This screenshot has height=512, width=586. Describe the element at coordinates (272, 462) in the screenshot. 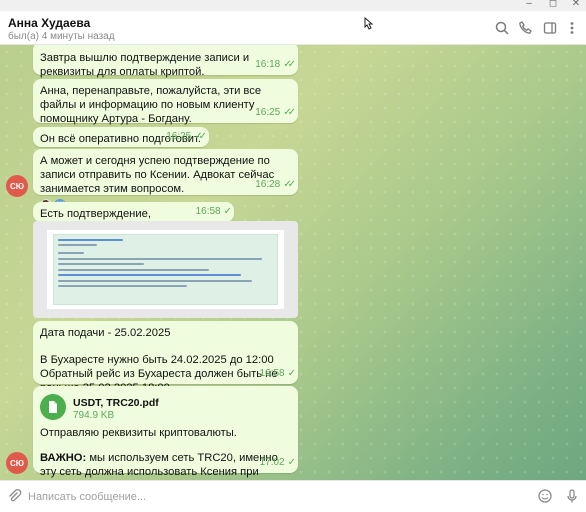

I see `message-time: 17:02` at that location.